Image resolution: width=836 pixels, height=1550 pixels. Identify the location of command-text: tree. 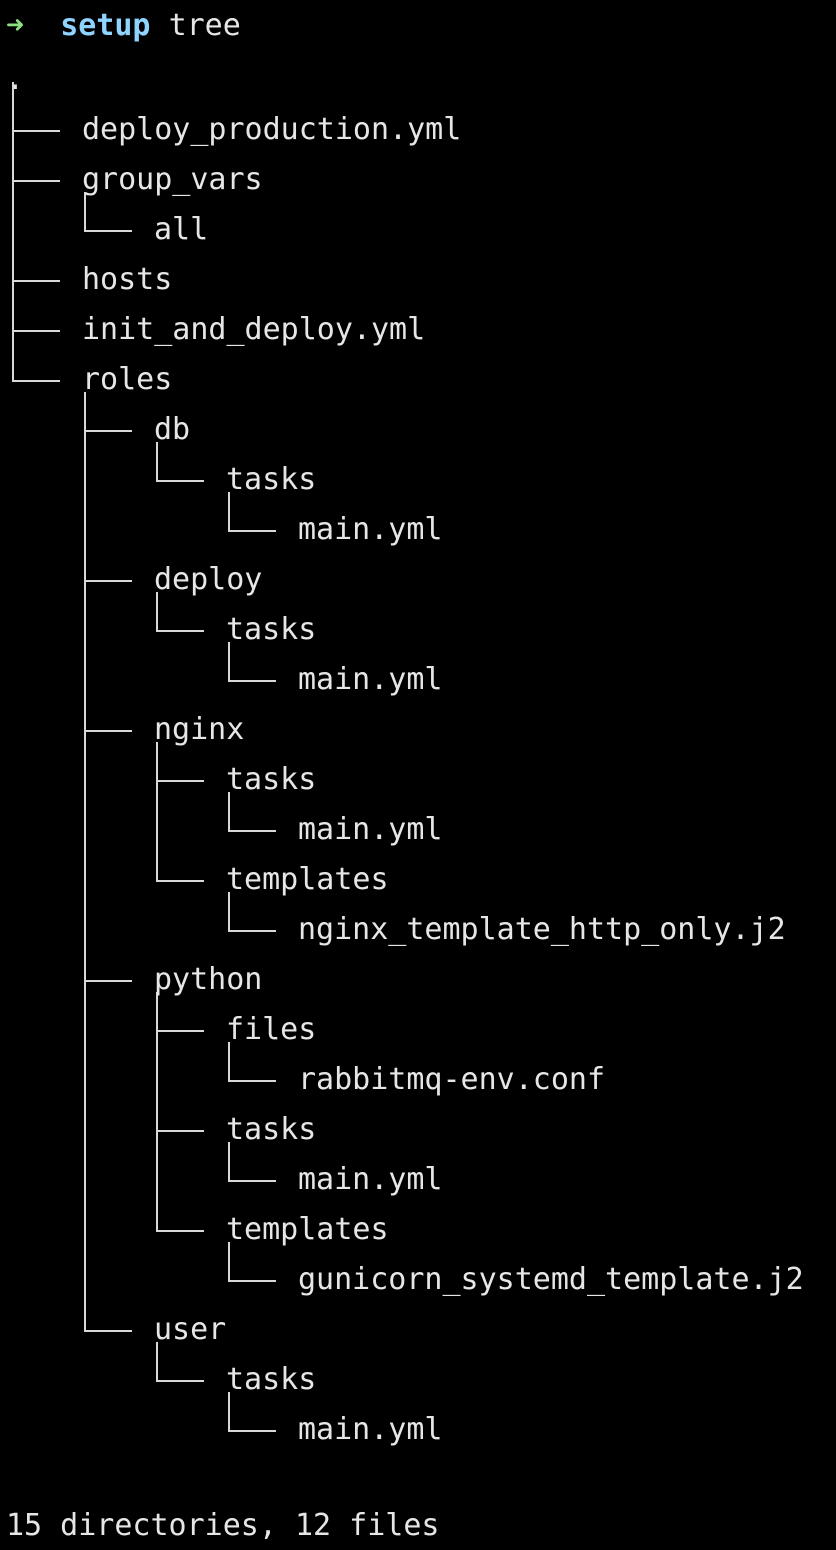
(204, 25).